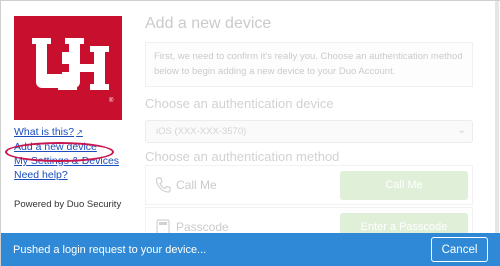  What do you see at coordinates (44, 132) in the screenshot?
I see `what-is-this-label: What is this?` at bounding box center [44, 132].